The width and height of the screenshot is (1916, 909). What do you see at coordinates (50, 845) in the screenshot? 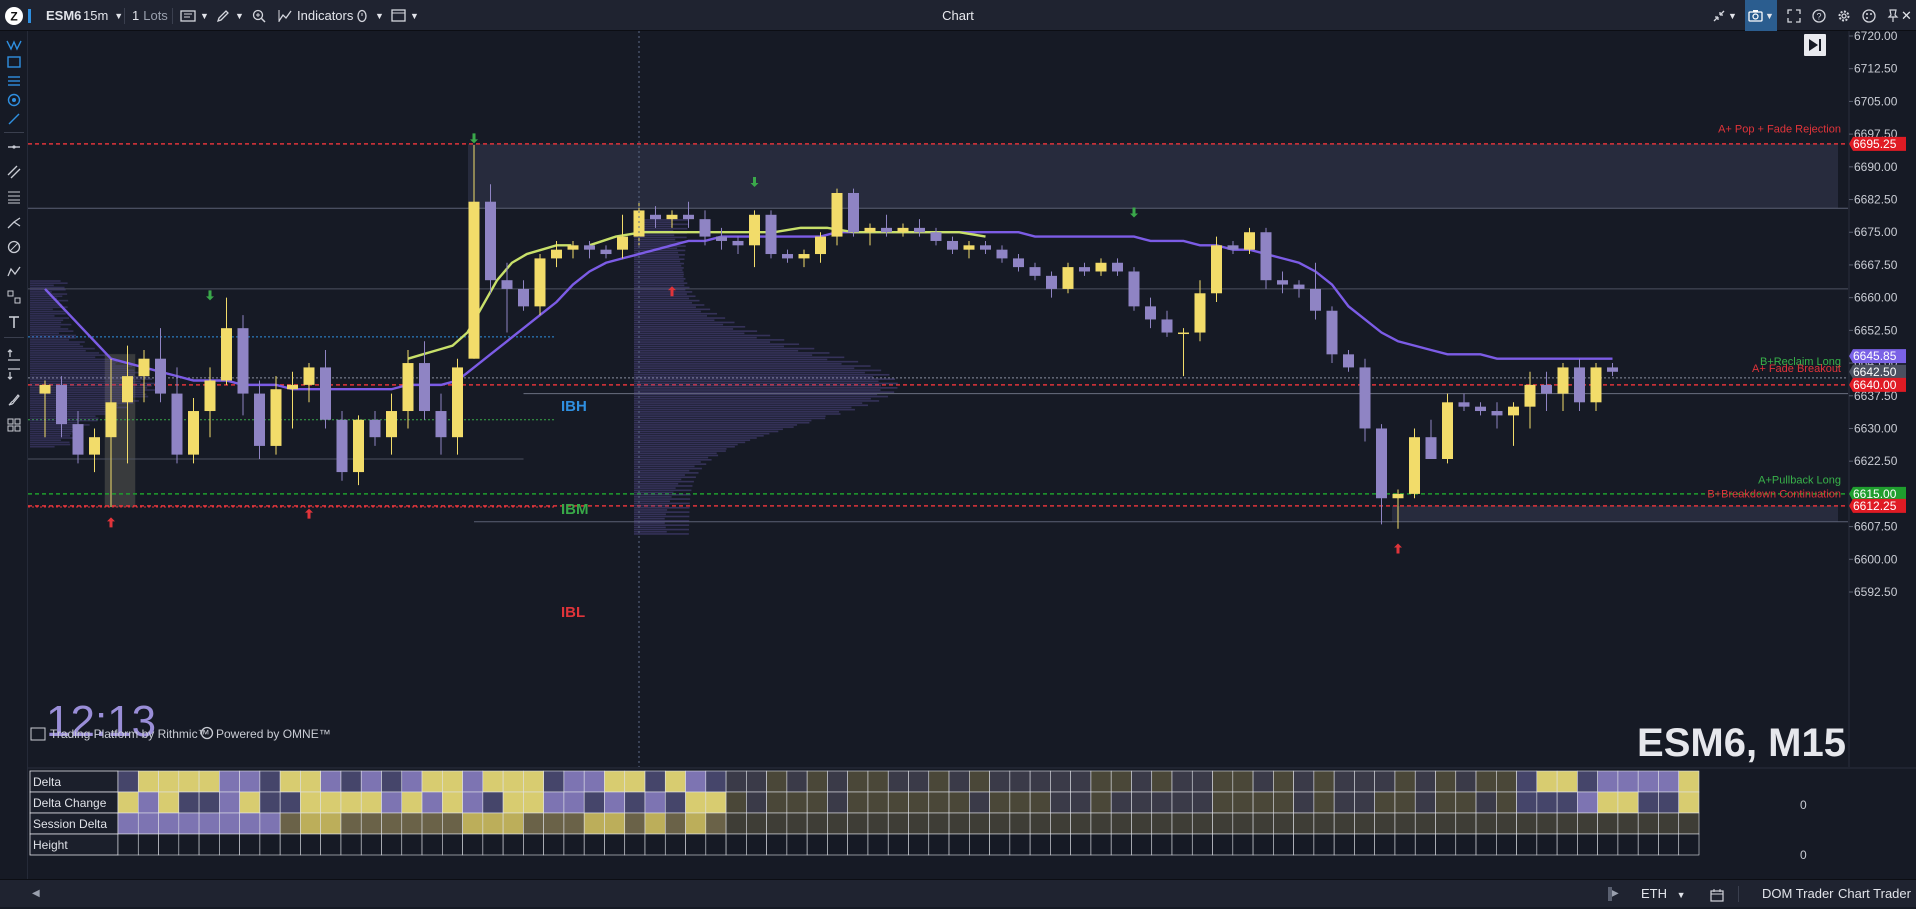
I see `grid-row-label: Height` at bounding box center [50, 845].